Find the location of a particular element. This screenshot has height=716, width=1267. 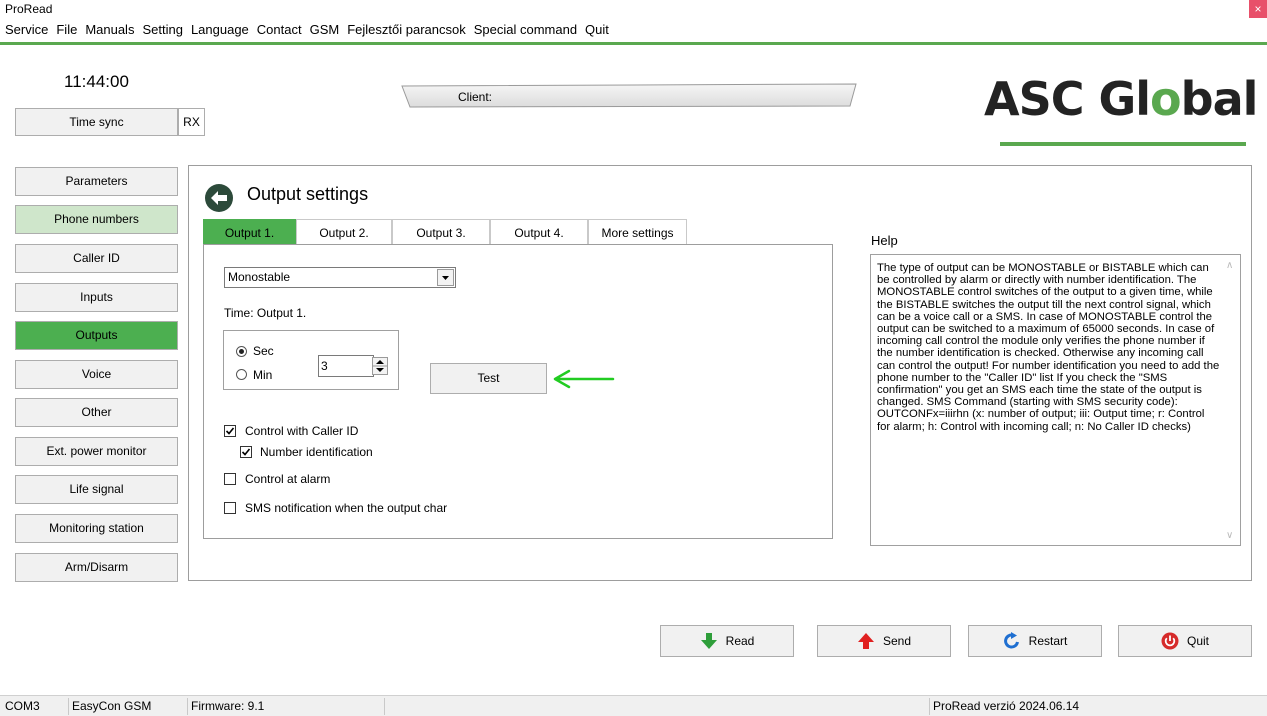

power-icon is located at coordinates (1170, 641).